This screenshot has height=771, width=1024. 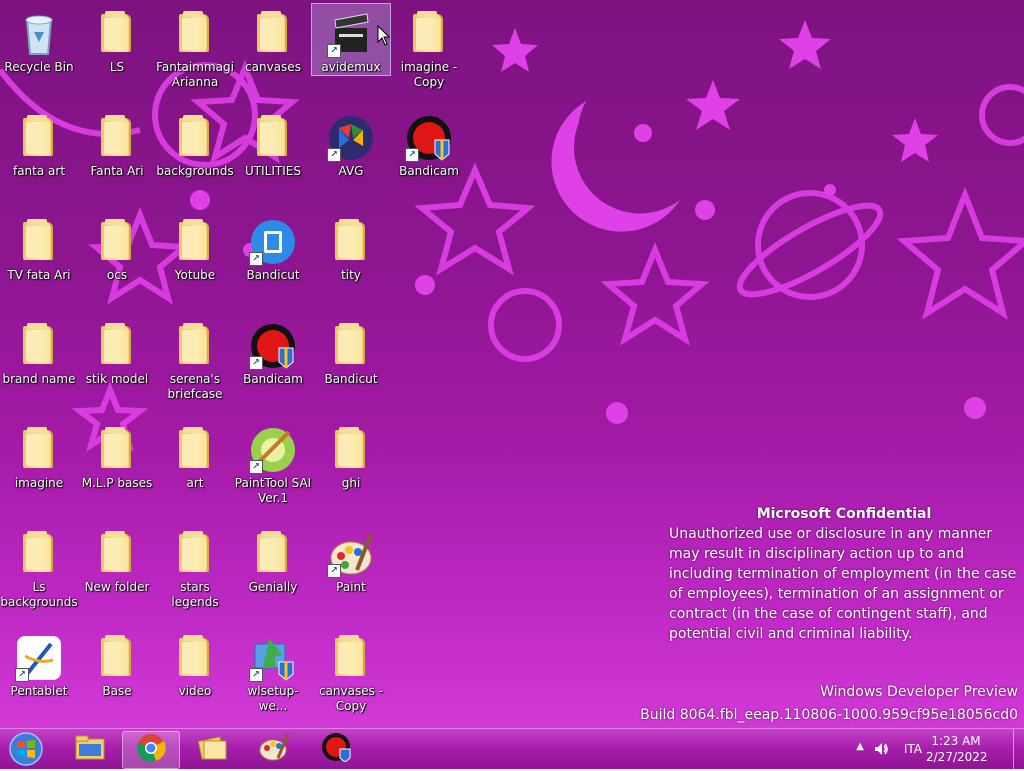 I want to click on desktop-icon: stik model, so click(x=117, y=351).